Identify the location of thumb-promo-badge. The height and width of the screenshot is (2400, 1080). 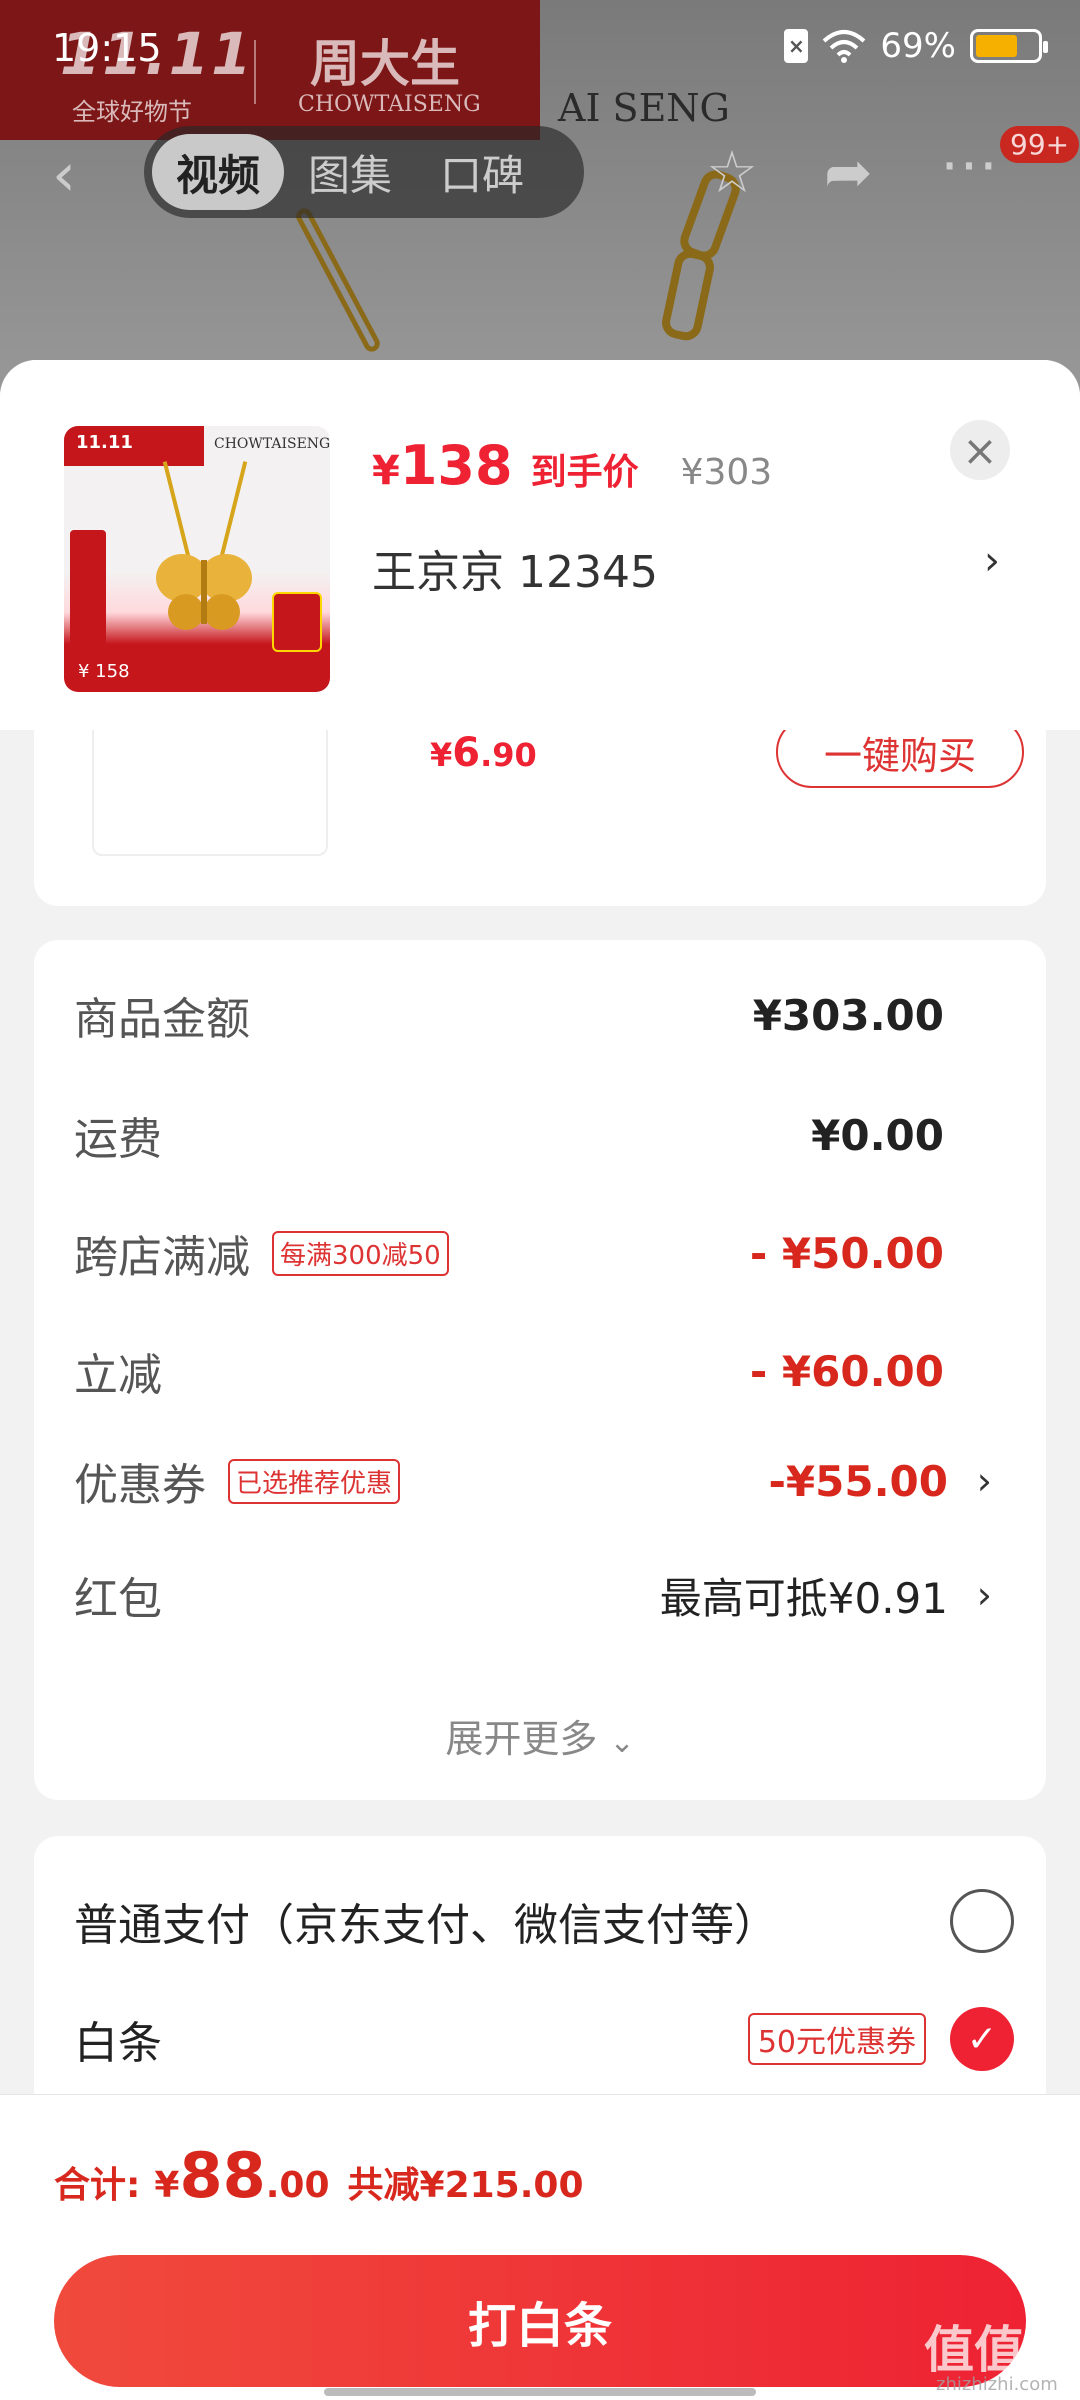
(297, 622).